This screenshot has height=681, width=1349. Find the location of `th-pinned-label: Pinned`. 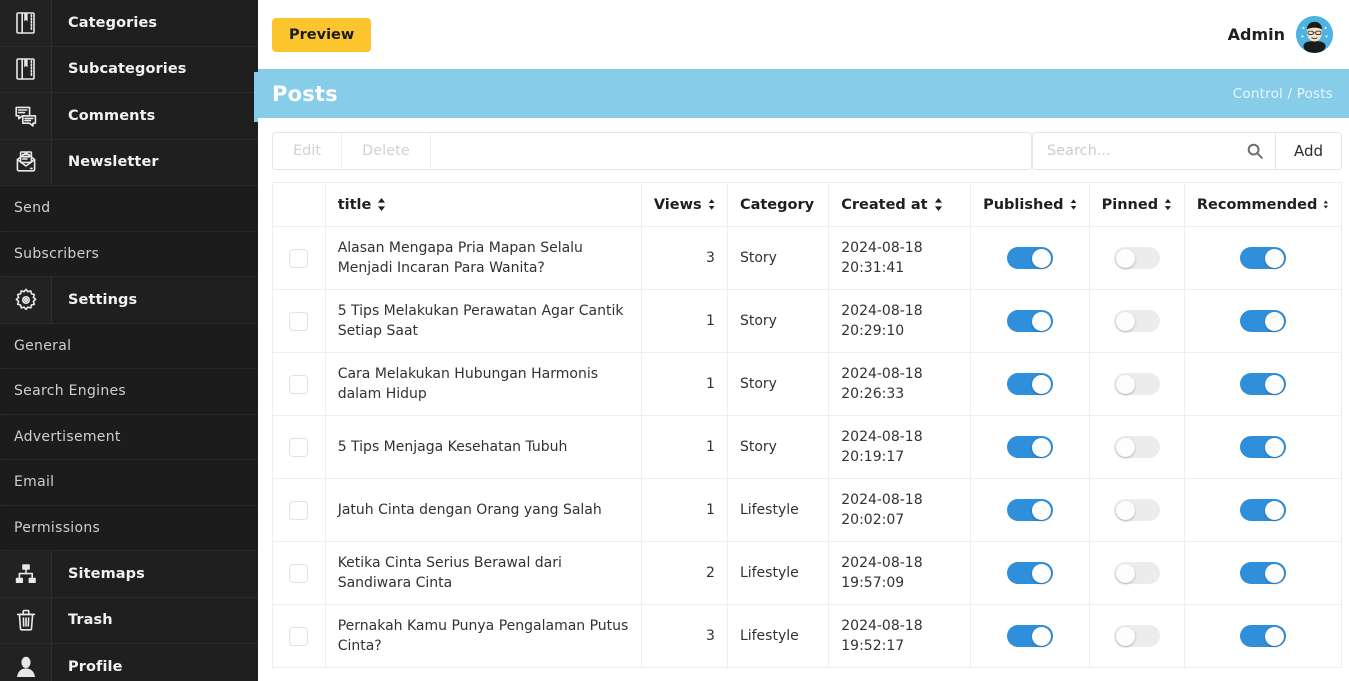

th-pinned-label: Pinned is located at coordinates (1130, 204).